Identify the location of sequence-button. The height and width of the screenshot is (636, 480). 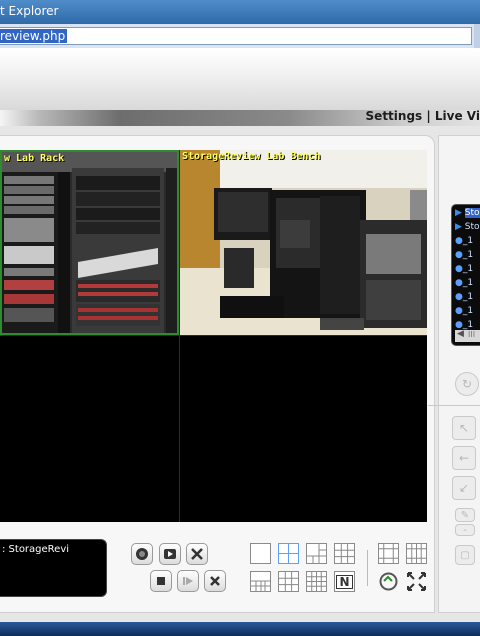
(388, 581).